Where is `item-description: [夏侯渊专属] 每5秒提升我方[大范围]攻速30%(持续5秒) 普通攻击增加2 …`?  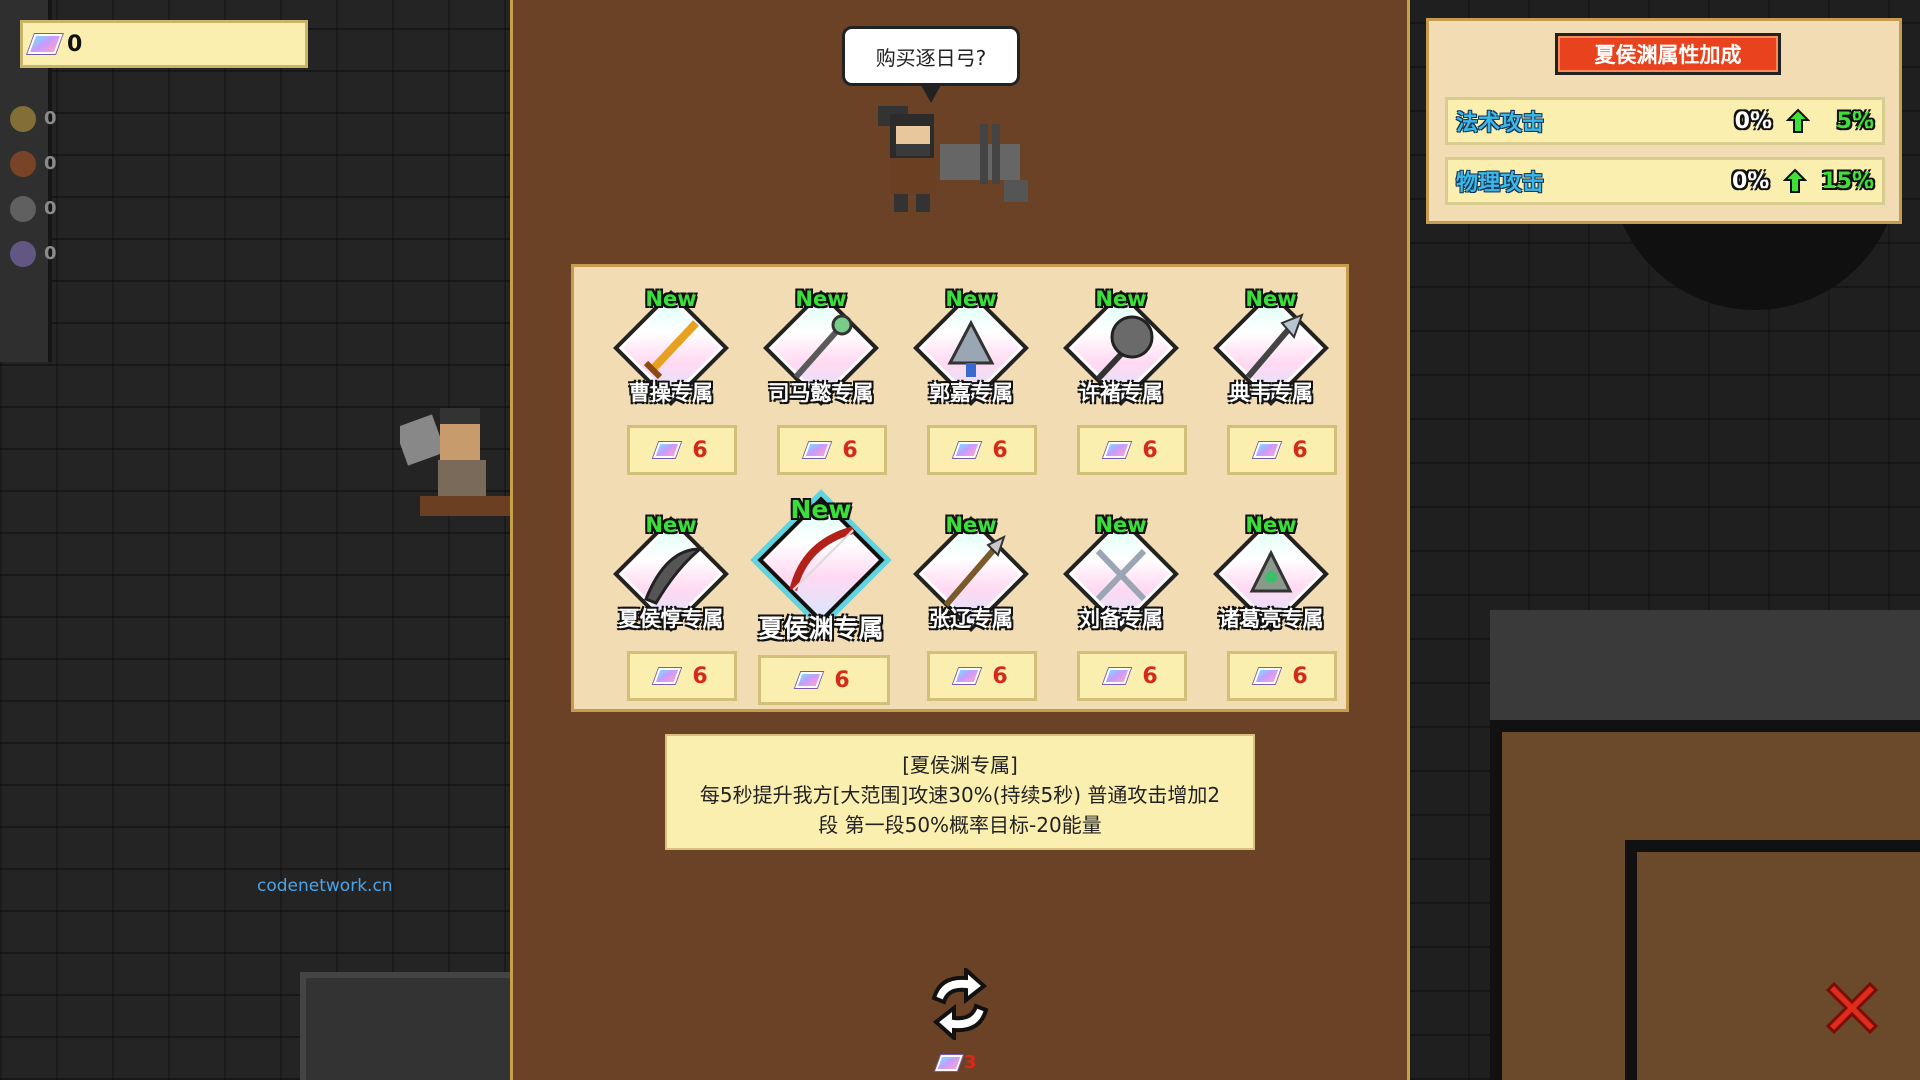 item-description: [夏侯渊专属] 每5秒提升我方[大范围]攻速30%(持续5秒) 普通攻击增加2 … is located at coordinates (960, 792).